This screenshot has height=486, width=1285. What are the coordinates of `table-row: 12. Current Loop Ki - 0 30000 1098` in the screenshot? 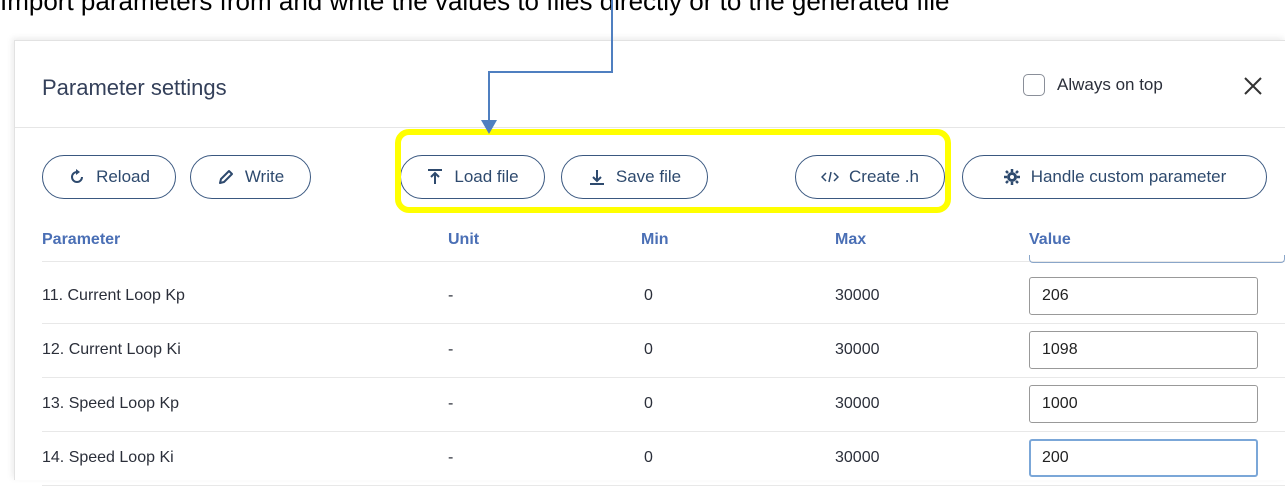 It's located at (663, 350).